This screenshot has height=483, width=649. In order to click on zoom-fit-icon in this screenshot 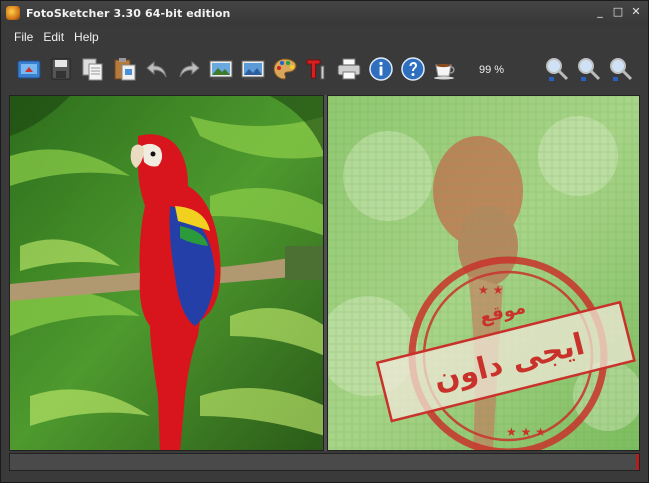, I will do `click(621, 69)`.